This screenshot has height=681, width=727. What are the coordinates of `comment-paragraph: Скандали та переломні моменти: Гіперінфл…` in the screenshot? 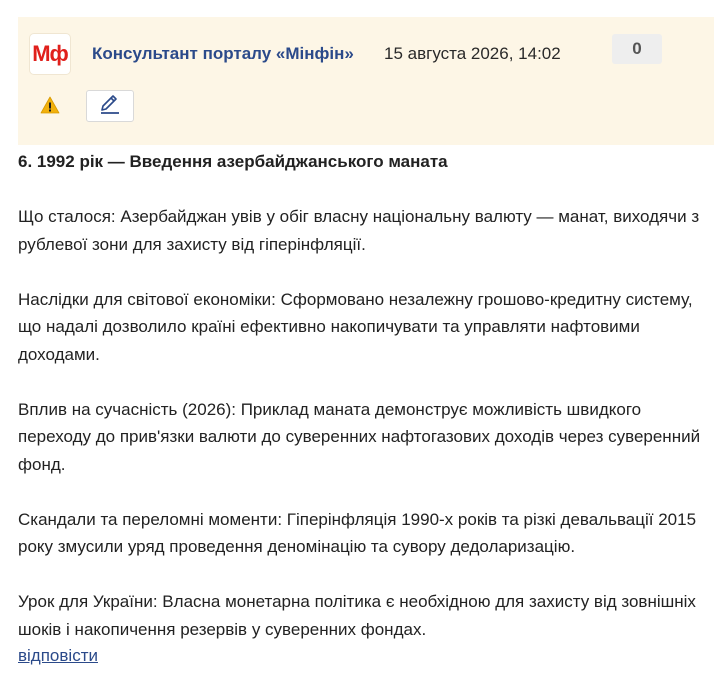 It's located at (357, 533).